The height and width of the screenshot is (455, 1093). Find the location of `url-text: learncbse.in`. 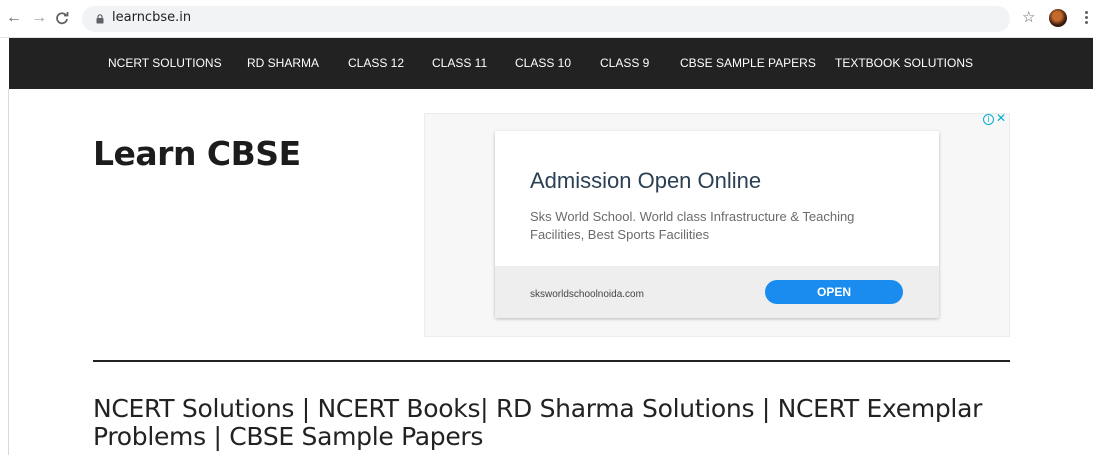

url-text: learncbse.in is located at coordinates (152, 17).